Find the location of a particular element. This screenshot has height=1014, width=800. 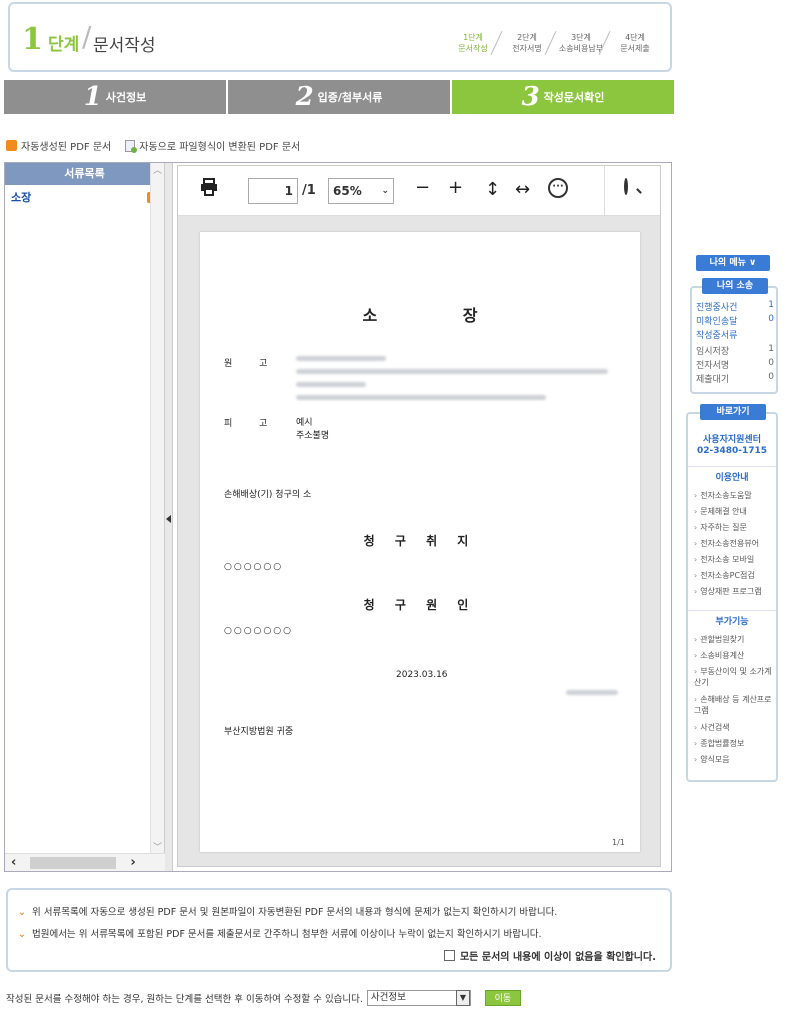

page-total: /1 is located at coordinates (309, 190).